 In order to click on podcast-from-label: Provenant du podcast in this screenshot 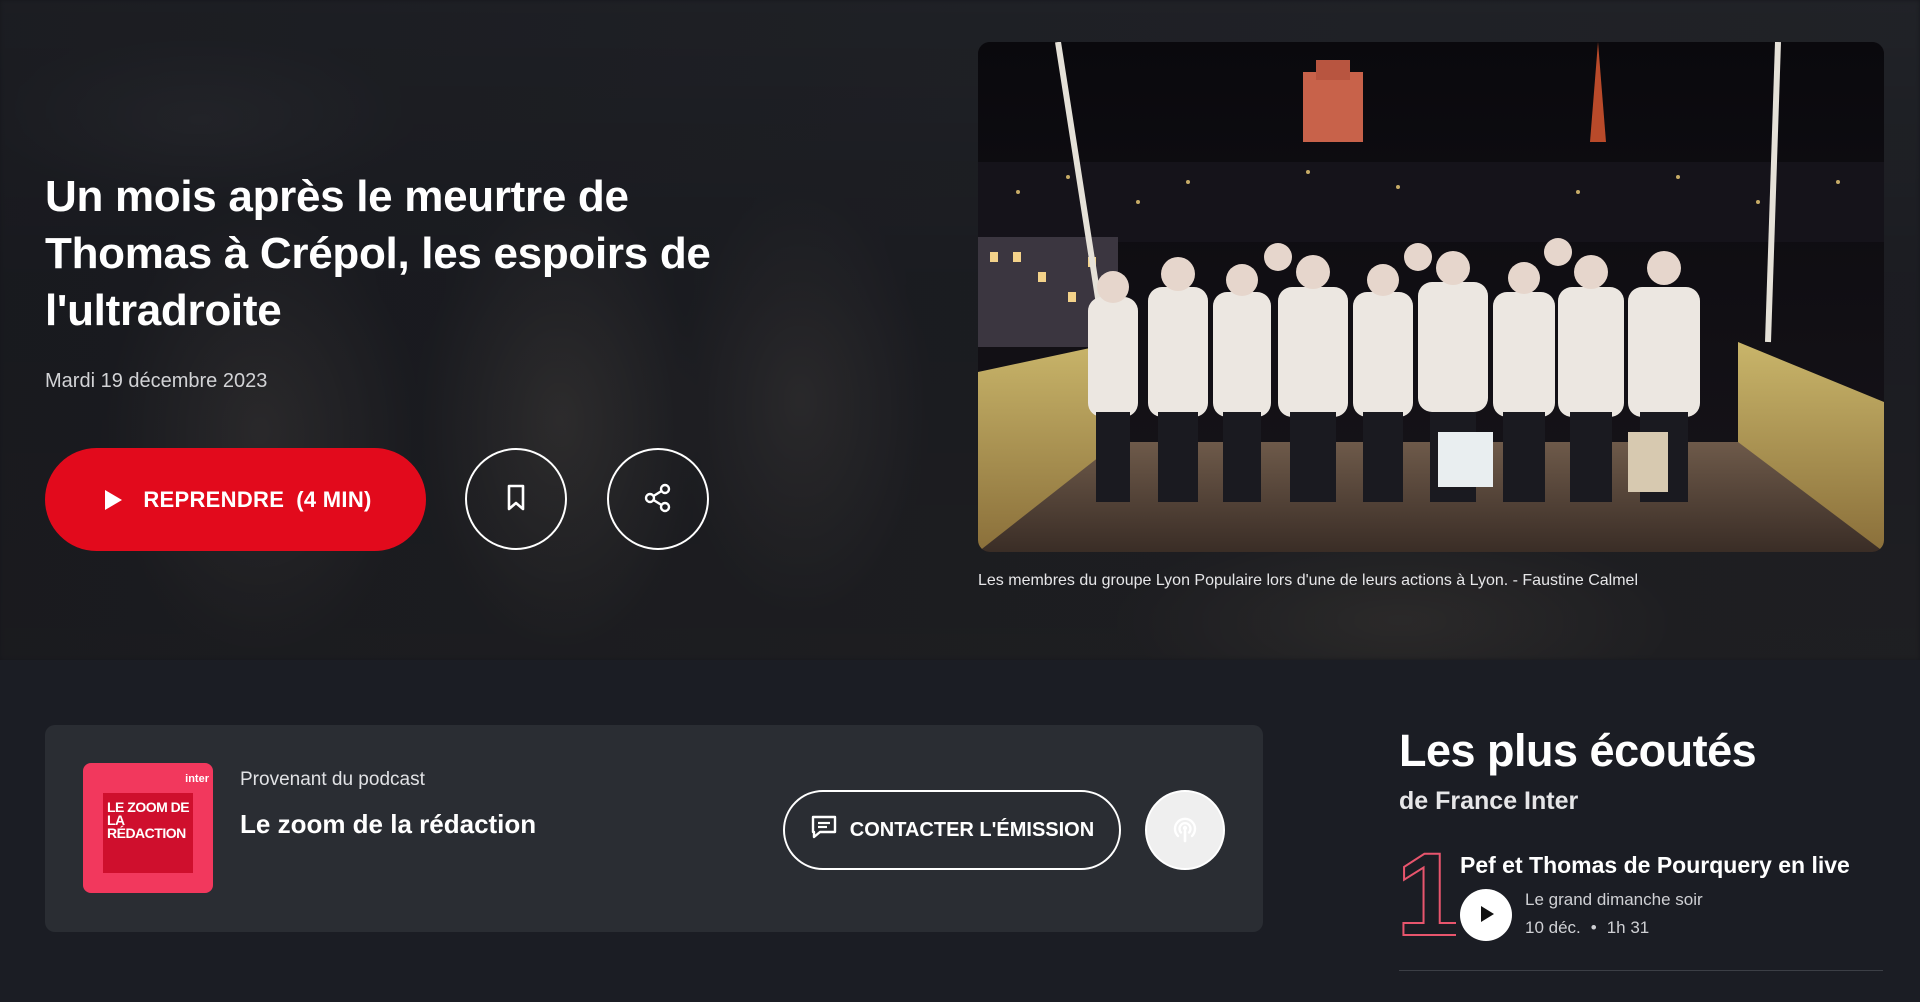, I will do `click(332, 779)`.